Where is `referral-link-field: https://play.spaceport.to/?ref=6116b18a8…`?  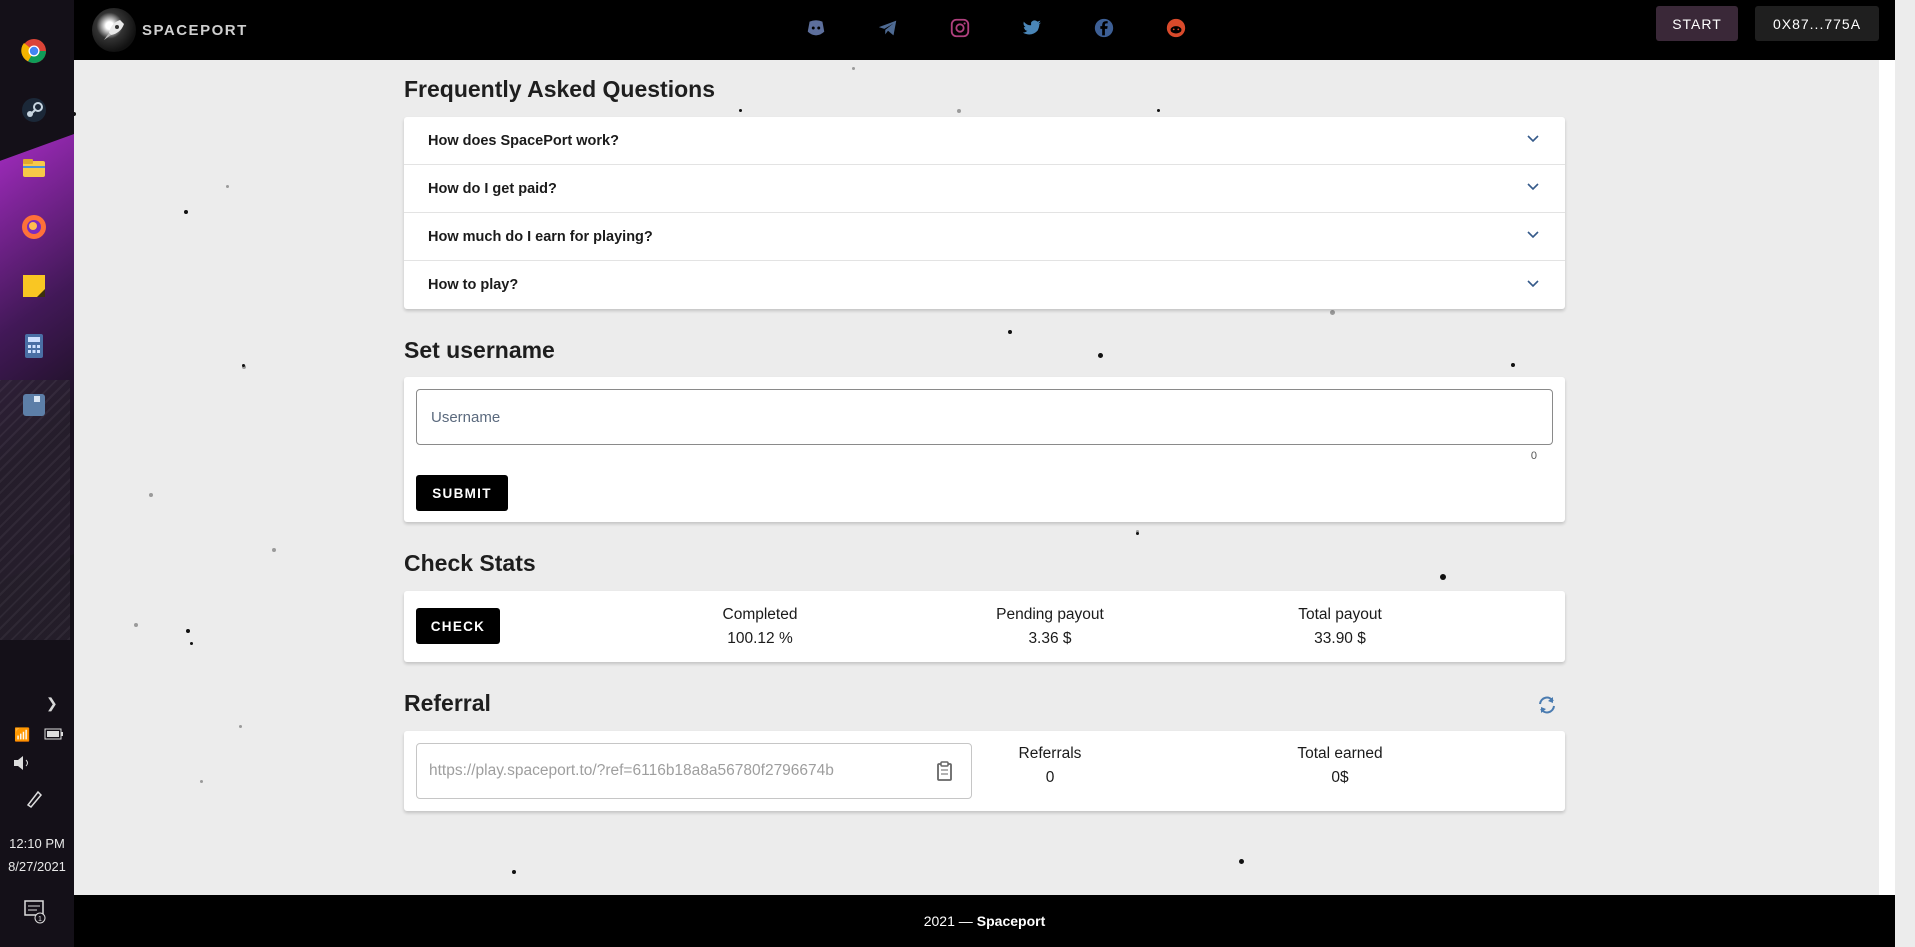
referral-link-field: https://play.spaceport.to/?ref=6116b18a8… is located at coordinates (694, 771).